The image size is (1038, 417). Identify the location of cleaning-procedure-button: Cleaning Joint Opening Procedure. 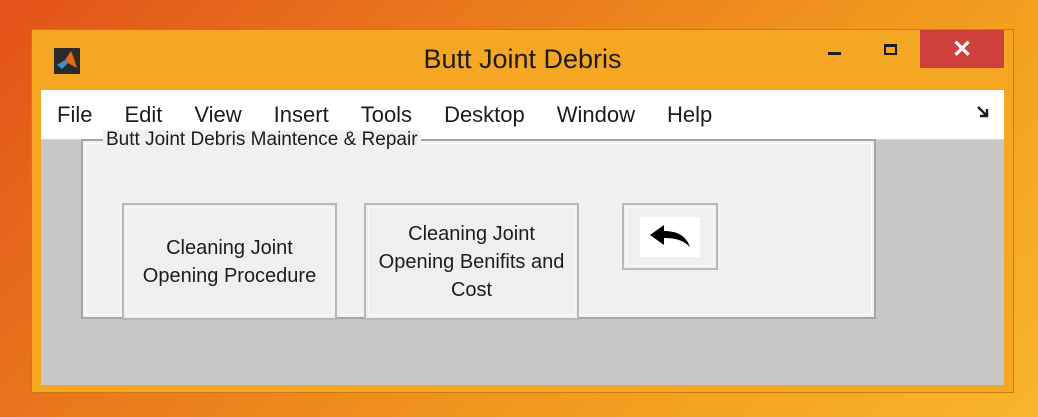
(229, 261).